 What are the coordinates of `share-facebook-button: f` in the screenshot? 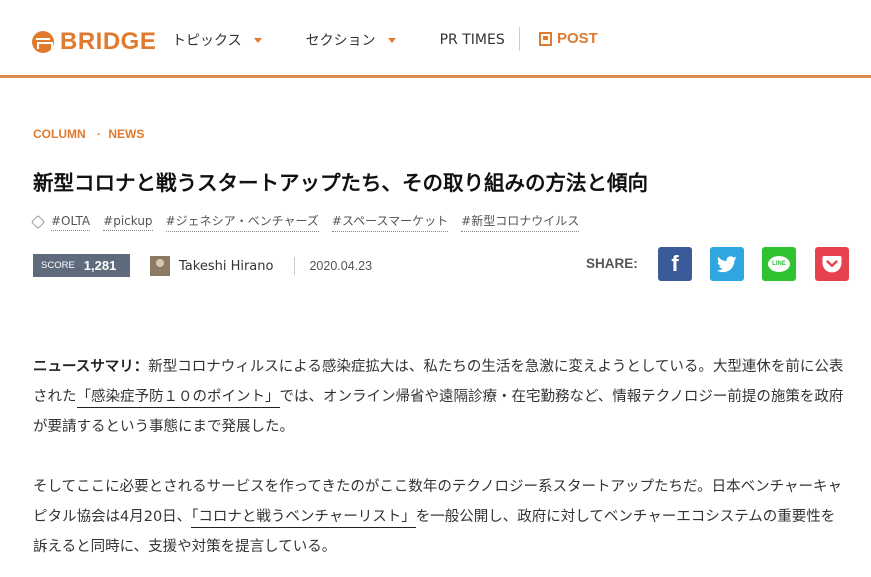 It's located at (675, 264).